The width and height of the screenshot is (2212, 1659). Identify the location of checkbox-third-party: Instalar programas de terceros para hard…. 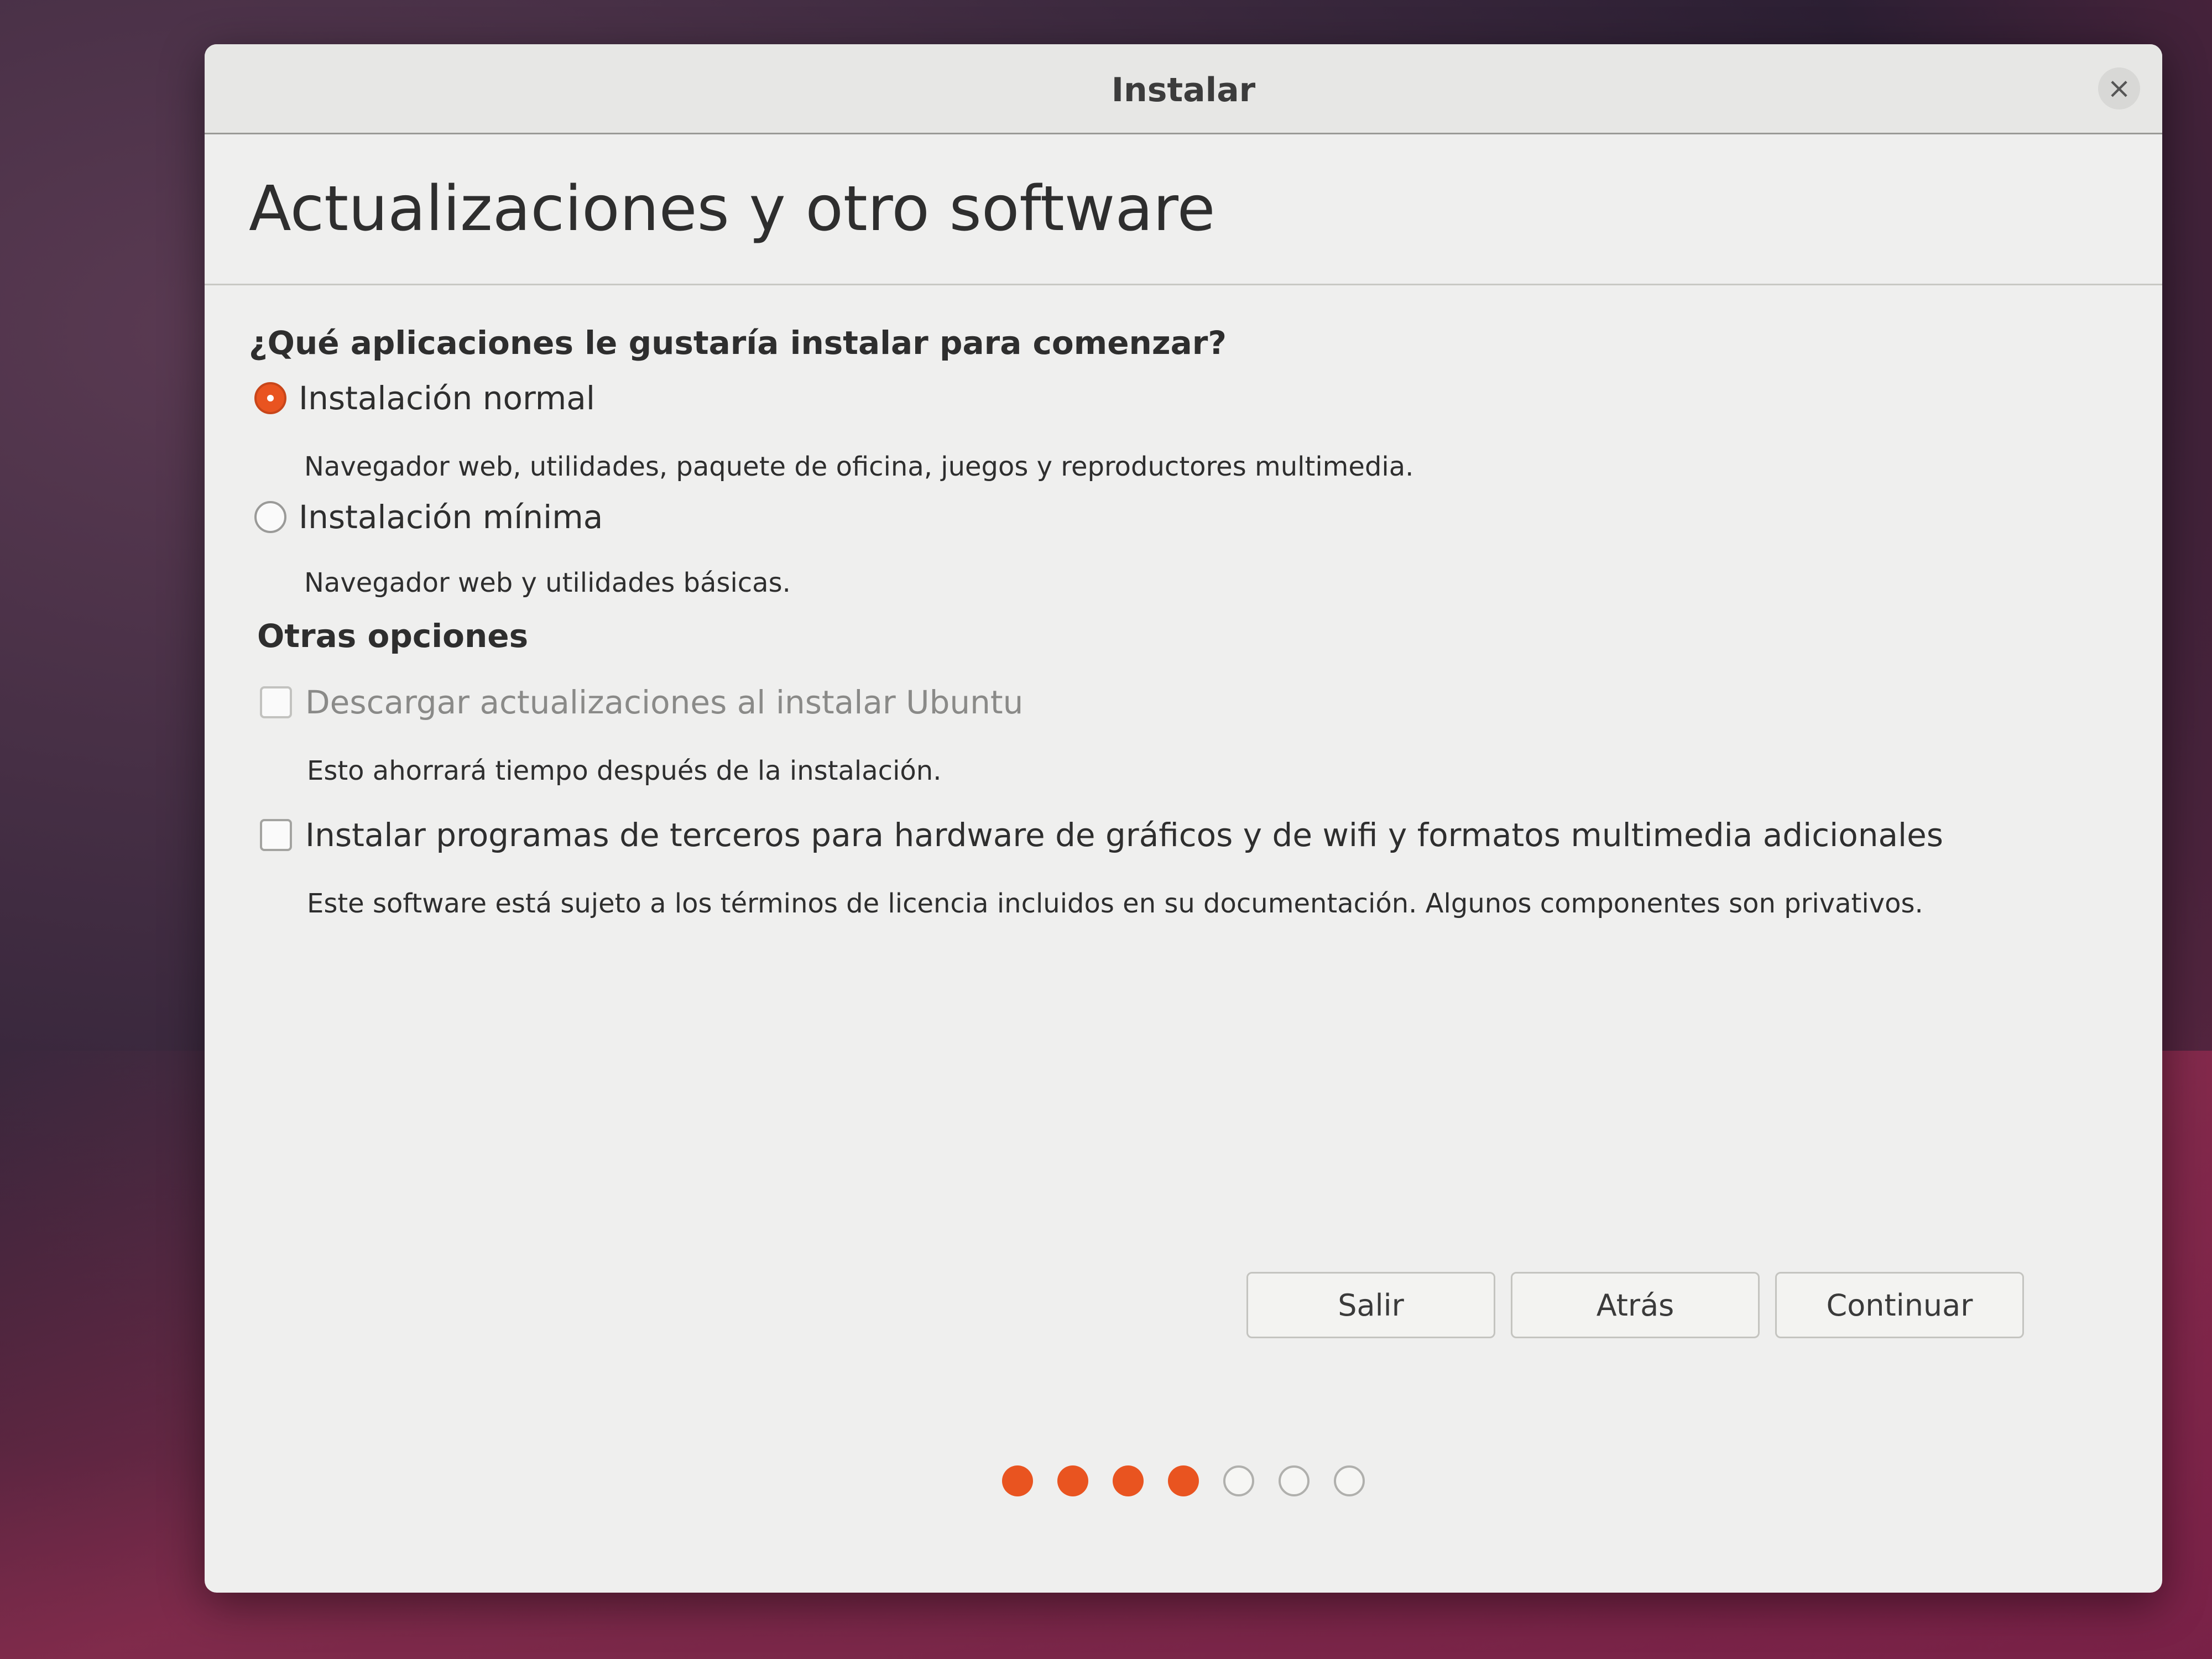
(1101, 835).